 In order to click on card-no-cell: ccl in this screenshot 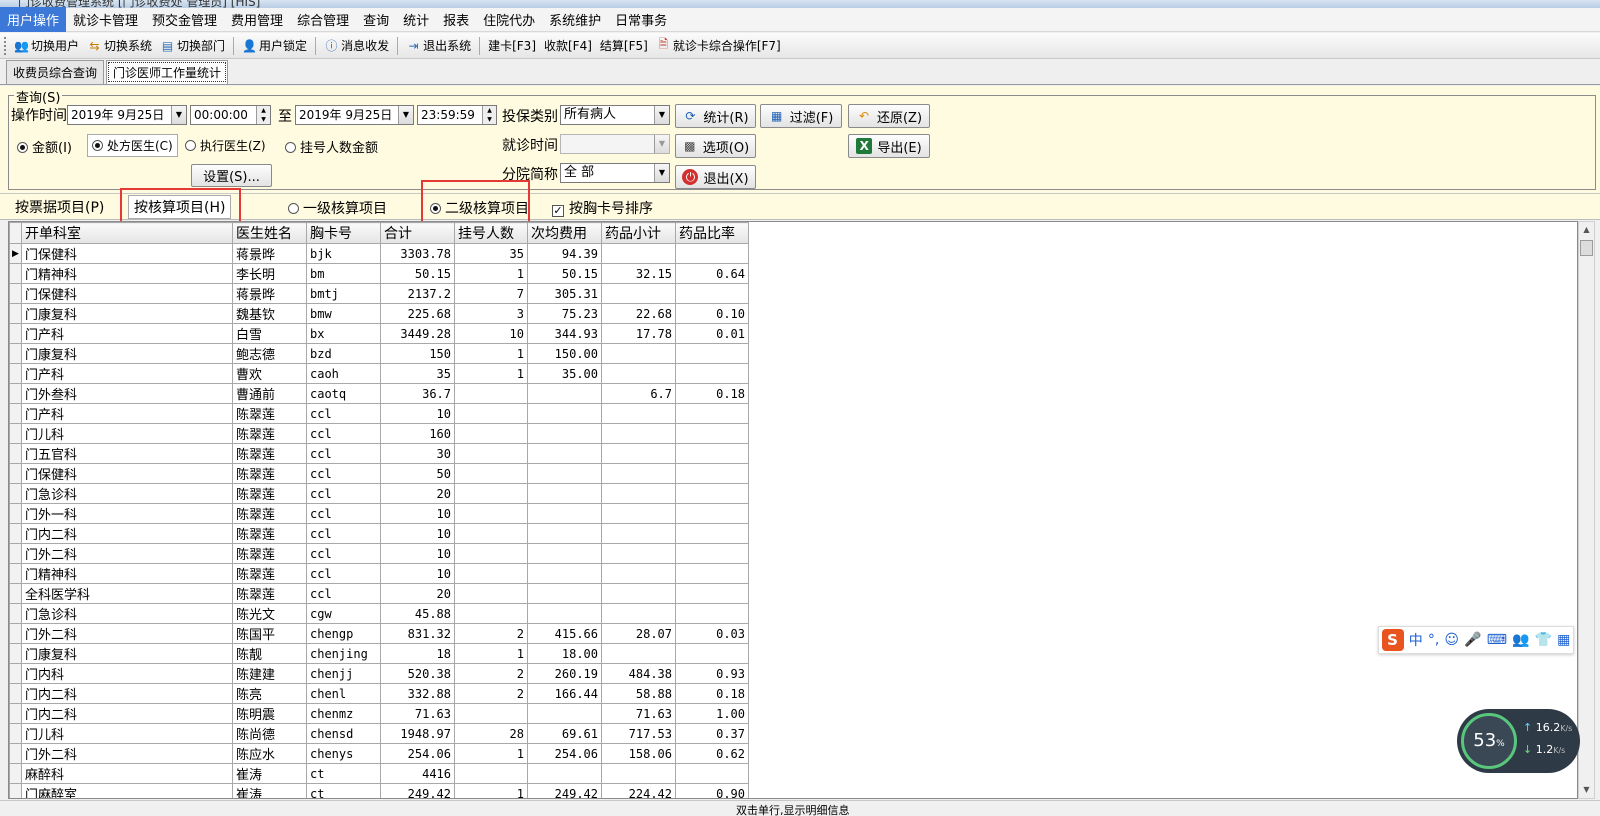, I will do `click(343, 473)`.